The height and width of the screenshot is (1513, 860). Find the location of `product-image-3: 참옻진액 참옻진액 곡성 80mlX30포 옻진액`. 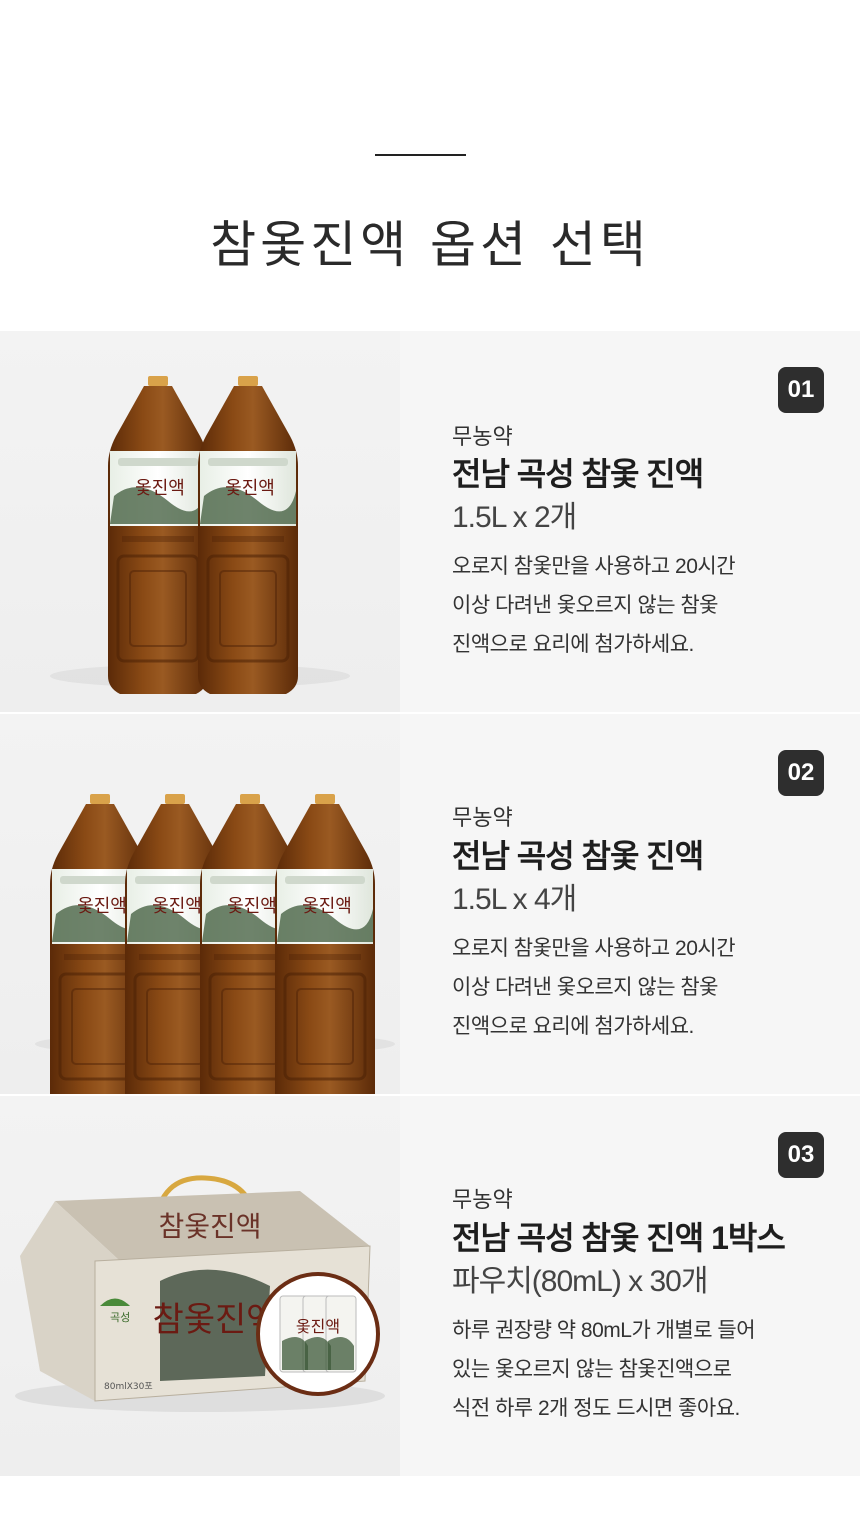

product-image-3: 참옻진액 참옻진액 곡성 80mlX30포 옻진액 is located at coordinates (200, 1286).